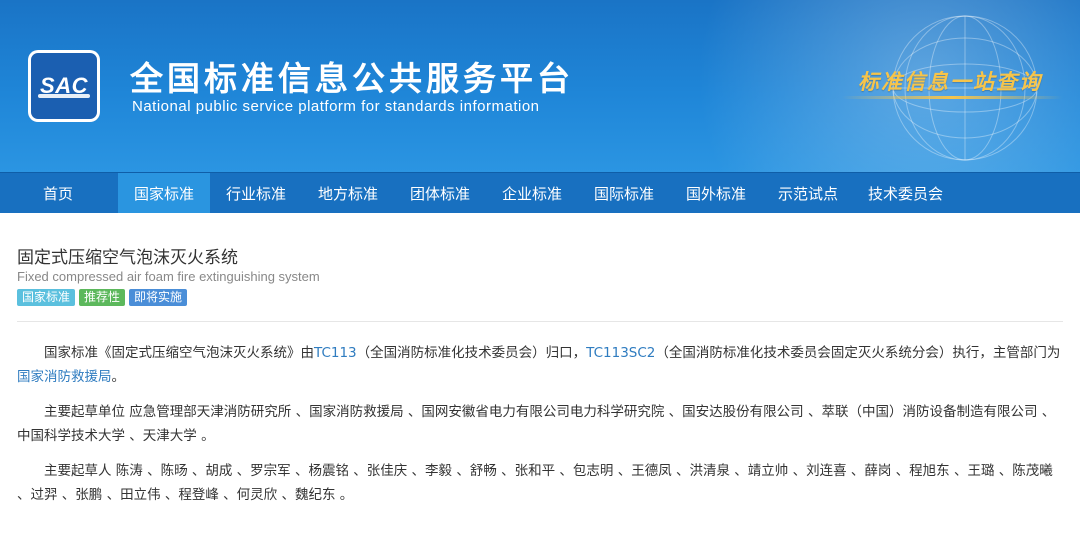 The width and height of the screenshot is (1080, 537). I want to click on nav-pilot-demo: 示范试点, so click(808, 193).